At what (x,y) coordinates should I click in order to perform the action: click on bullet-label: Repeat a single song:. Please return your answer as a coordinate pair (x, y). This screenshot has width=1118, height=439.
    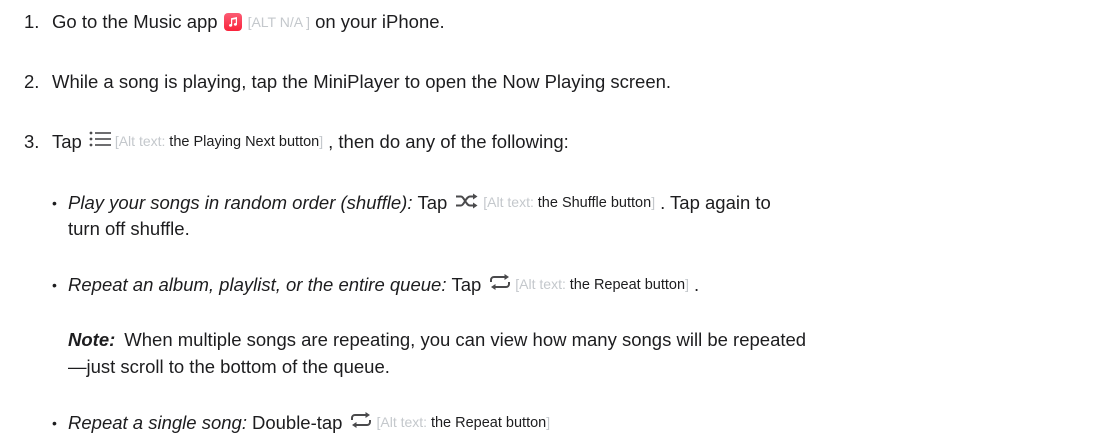
    Looking at the image, I should click on (157, 422).